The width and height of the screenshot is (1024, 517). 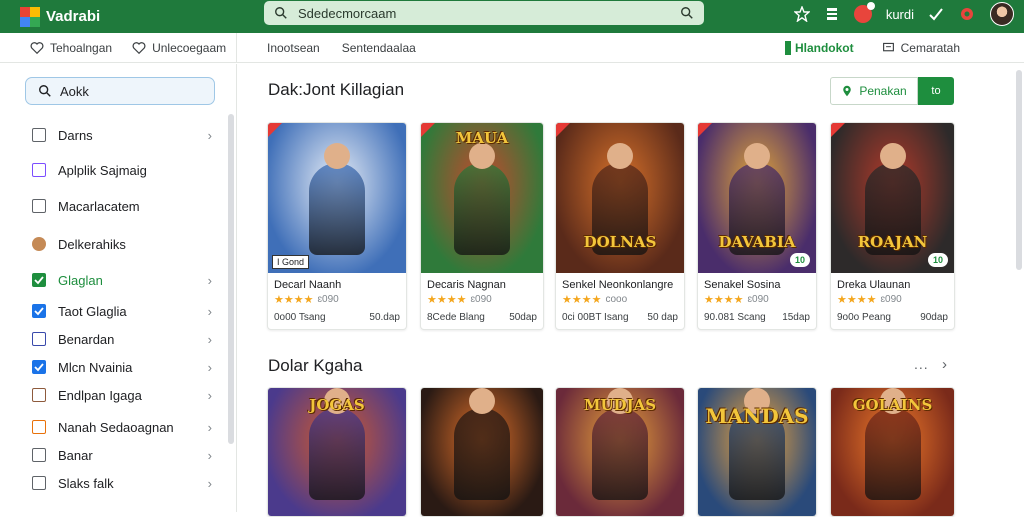 What do you see at coordinates (73, 16) in the screenshot?
I see `app-name: Vadrabi` at bounding box center [73, 16].